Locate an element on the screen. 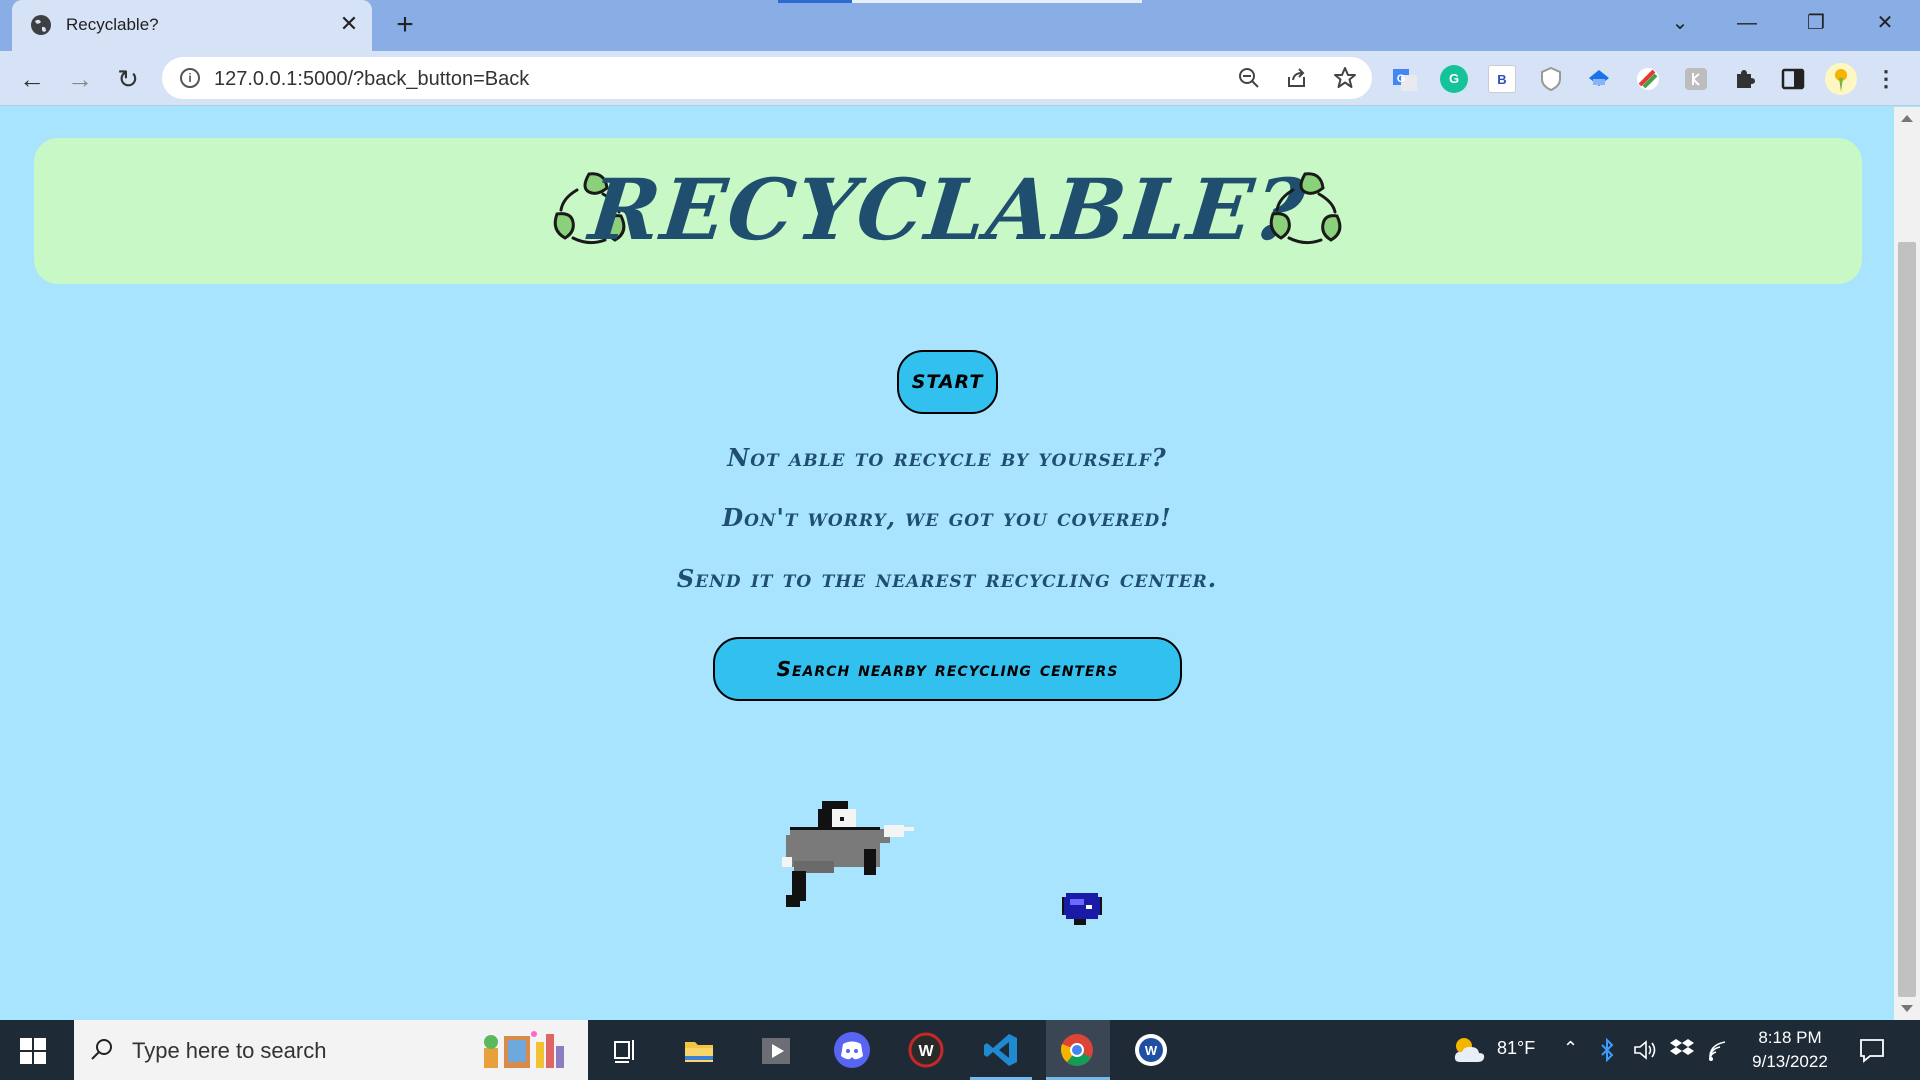  start-button: START is located at coordinates (947, 382).